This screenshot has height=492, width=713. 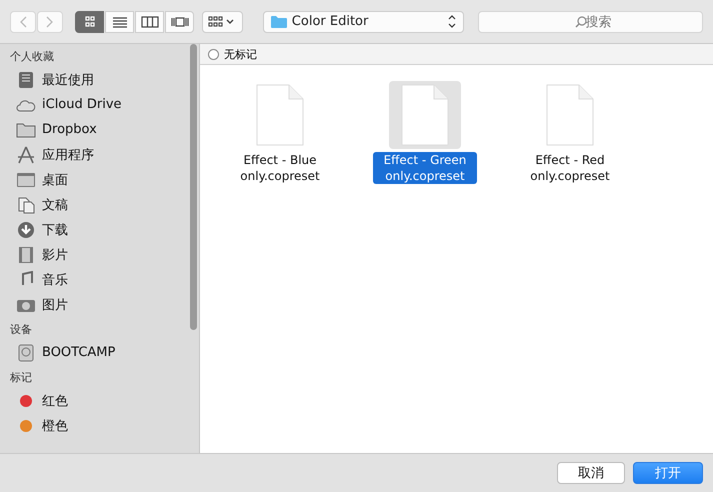 What do you see at coordinates (213, 54) in the screenshot?
I see `radio-button` at bounding box center [213, 54].